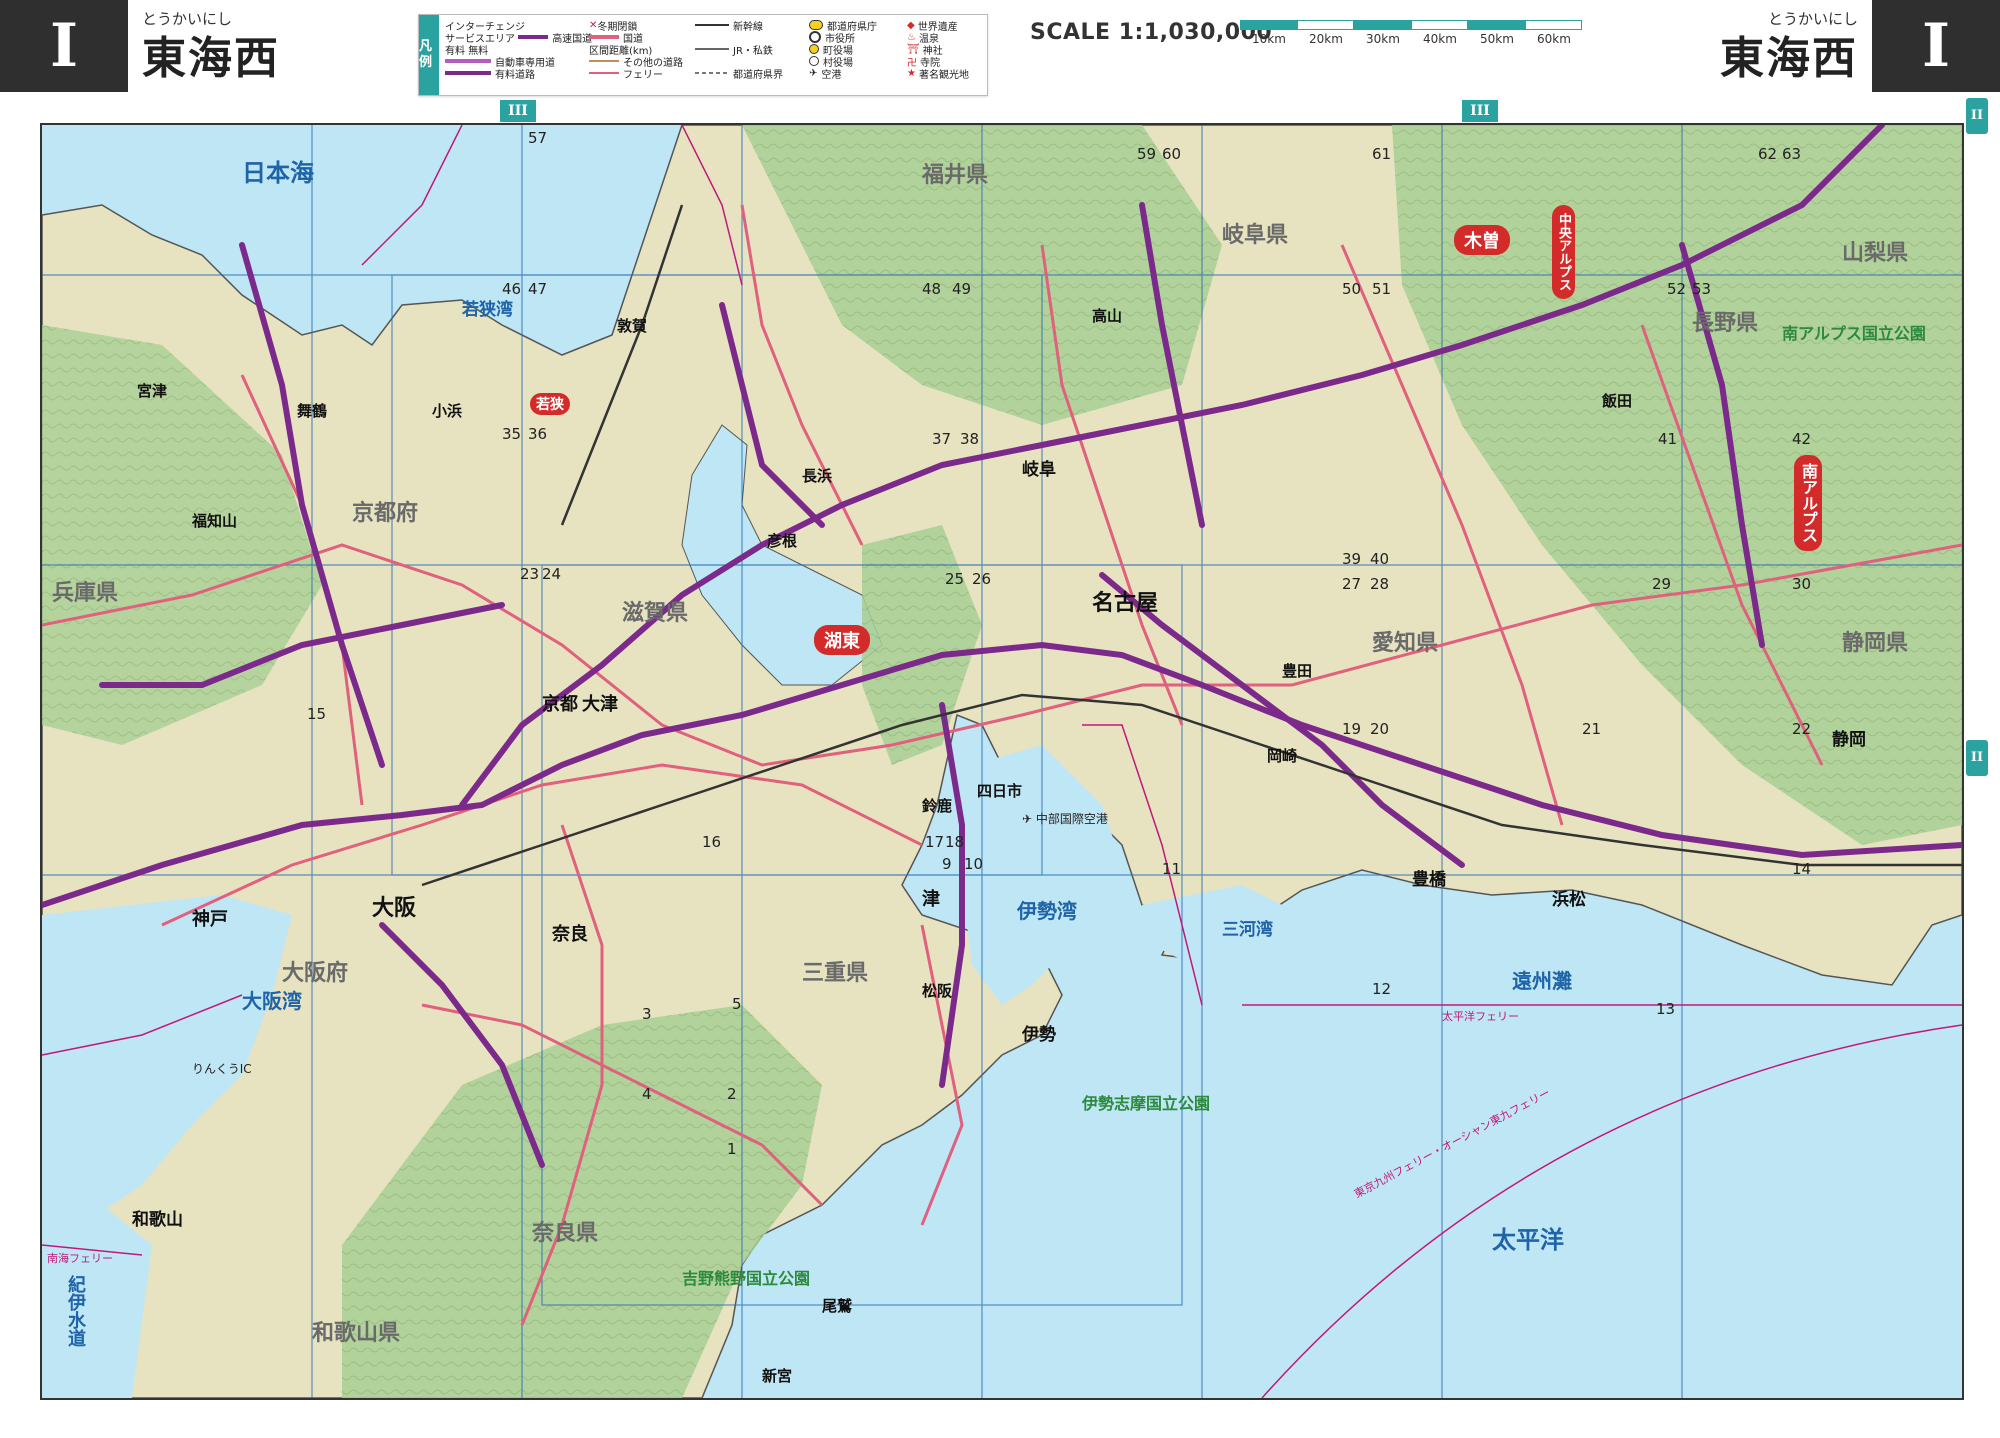 This screenshot has height=1438, width=2000. What do you see at coordinates (1351, 584) in the screenshot?
I see `page-ref: 27` at bounding box center [1351, 584].